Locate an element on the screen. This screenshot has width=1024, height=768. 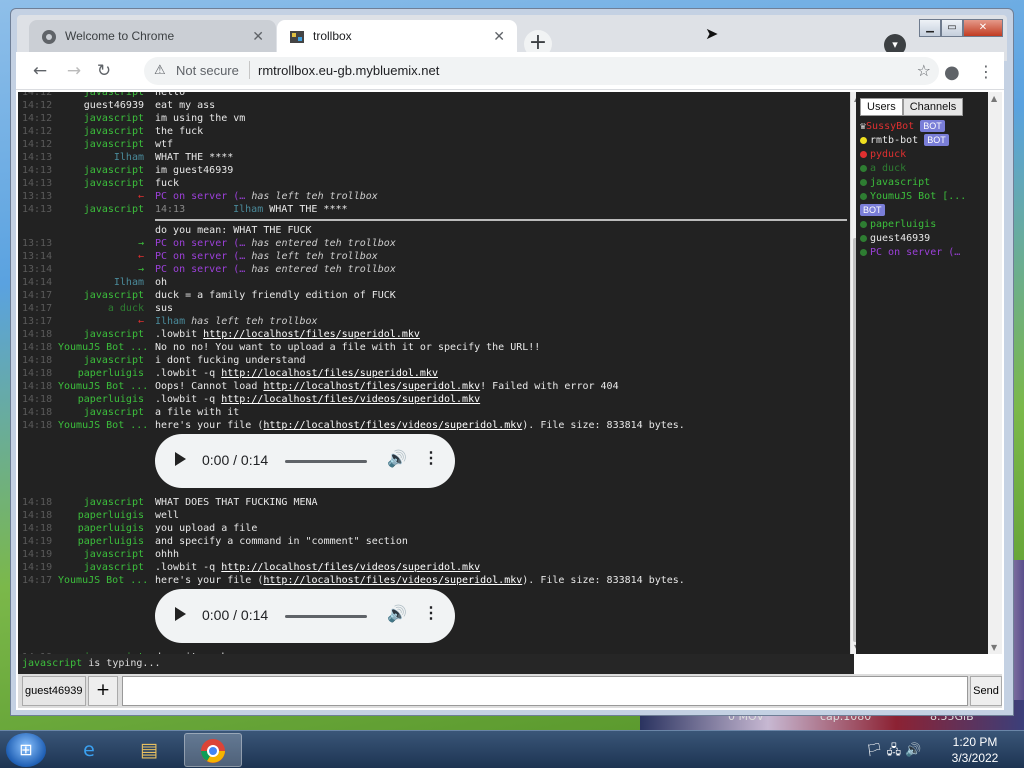
scroll-up-icon: ▲ is located at coordinates (994, 98).